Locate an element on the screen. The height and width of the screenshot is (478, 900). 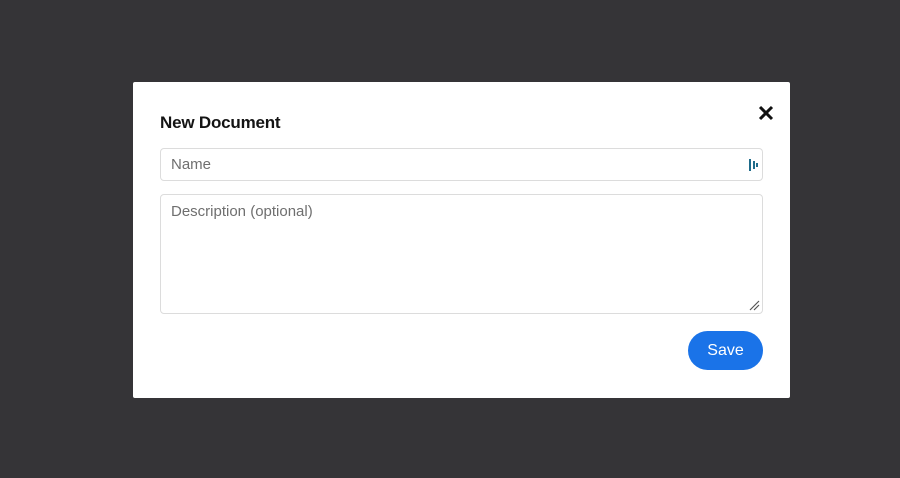
autofill-icon is located at coordinates (753, 165).